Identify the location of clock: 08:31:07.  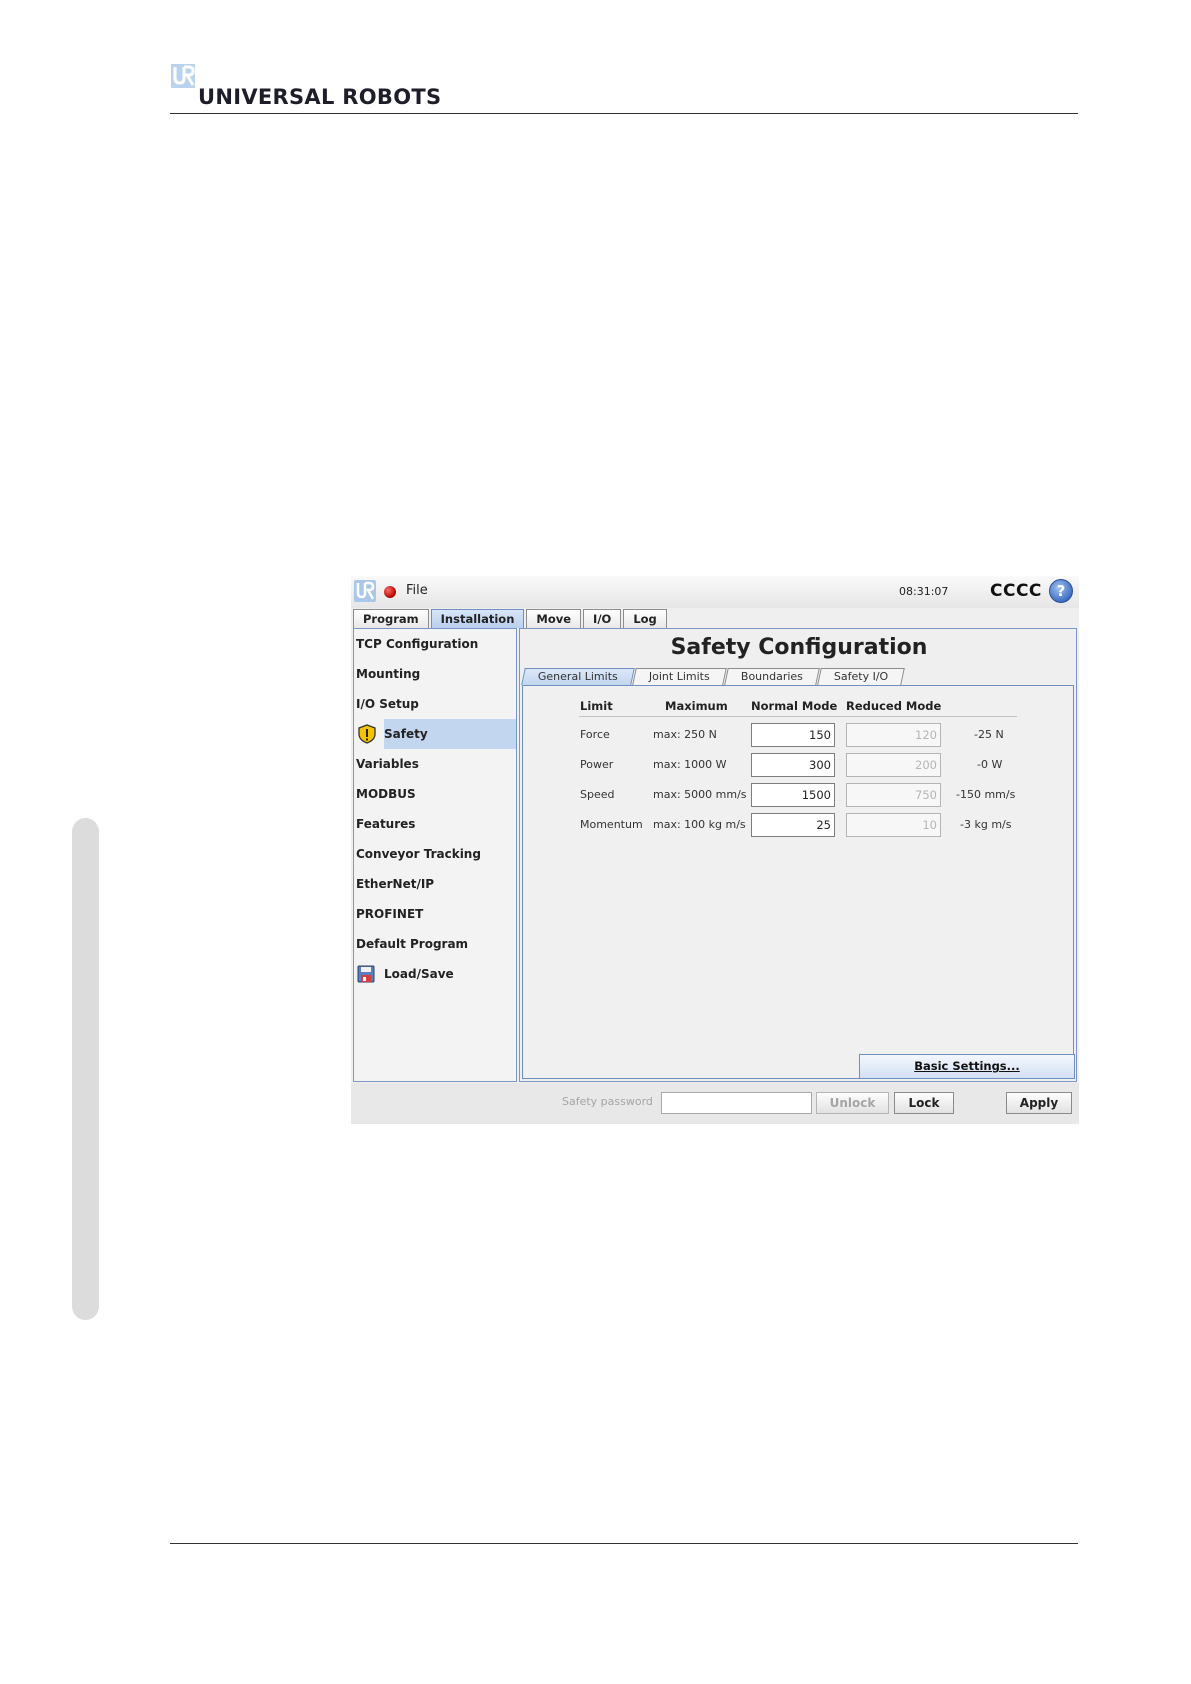
(924, 591).